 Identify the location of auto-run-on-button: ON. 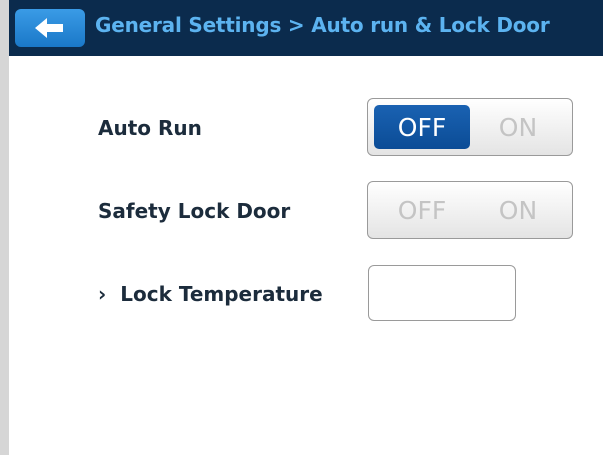
(518, 127).